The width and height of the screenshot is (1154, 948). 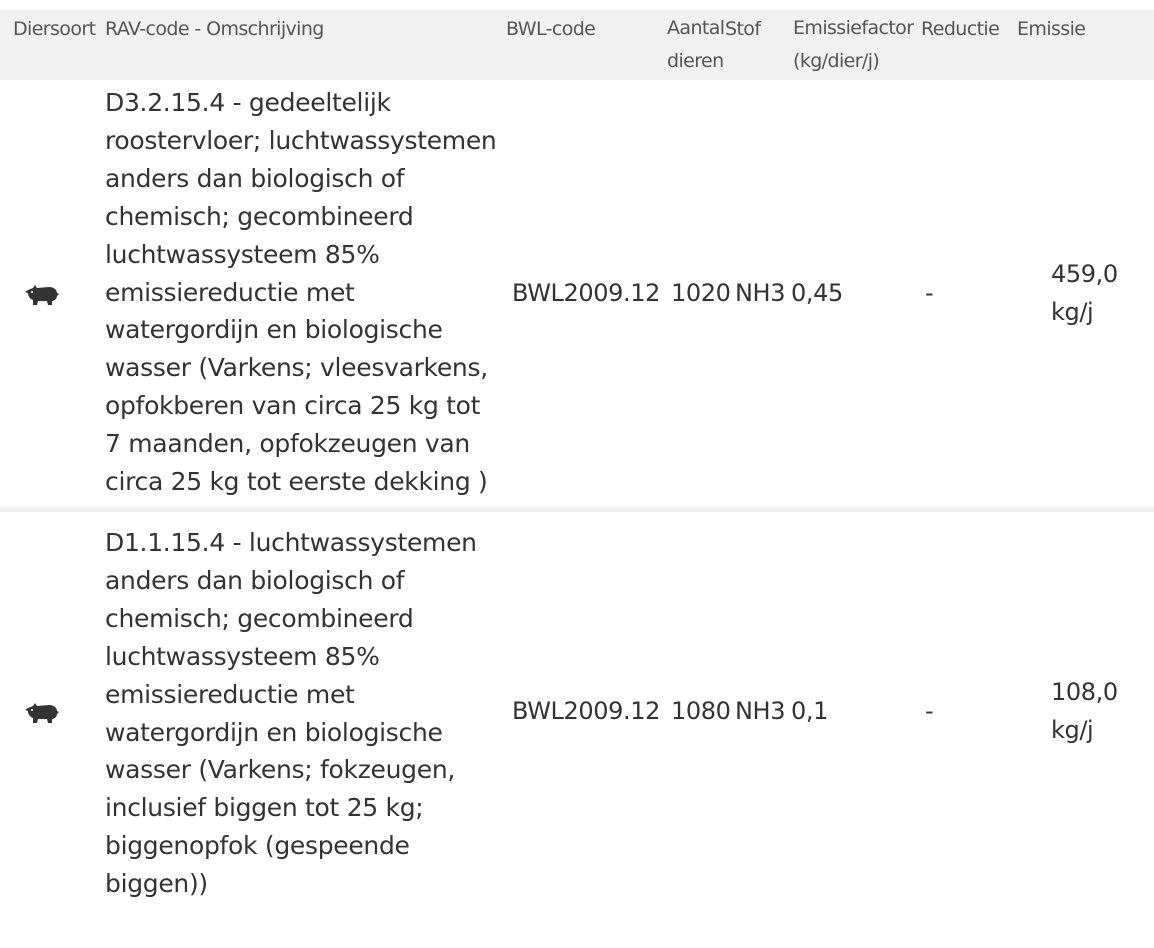 I want to click on emissie-cell: 108,0 kg/j, so click(x=1084, y=710).